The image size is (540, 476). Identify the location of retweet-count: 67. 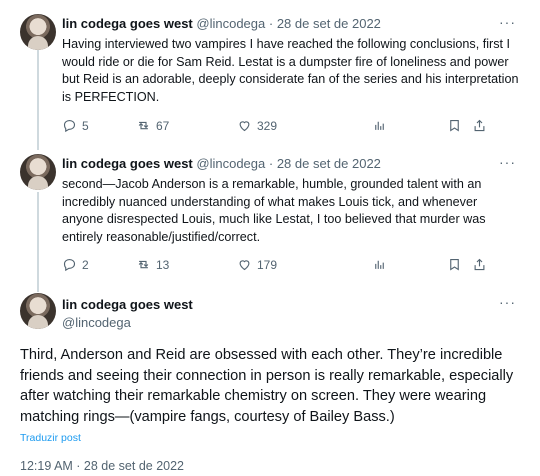
(163, 125).